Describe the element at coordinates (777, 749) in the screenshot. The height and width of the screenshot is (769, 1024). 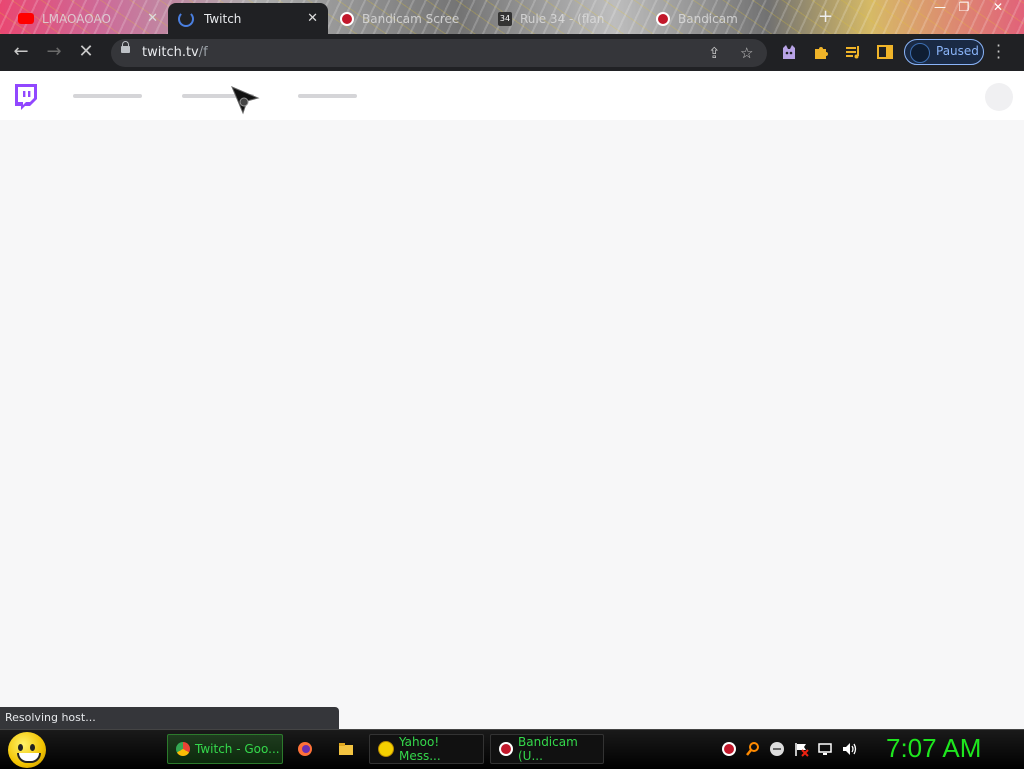
I see `messenger-tray-icon` at that location.